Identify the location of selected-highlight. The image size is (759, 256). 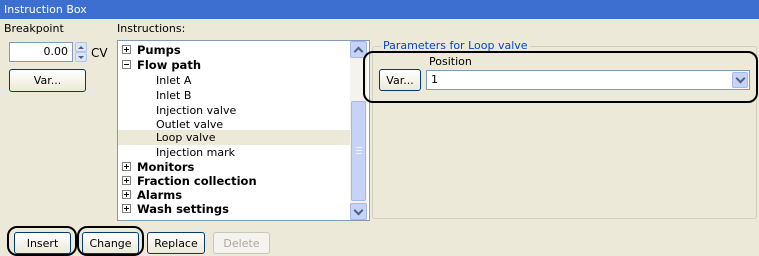
(234, 137).